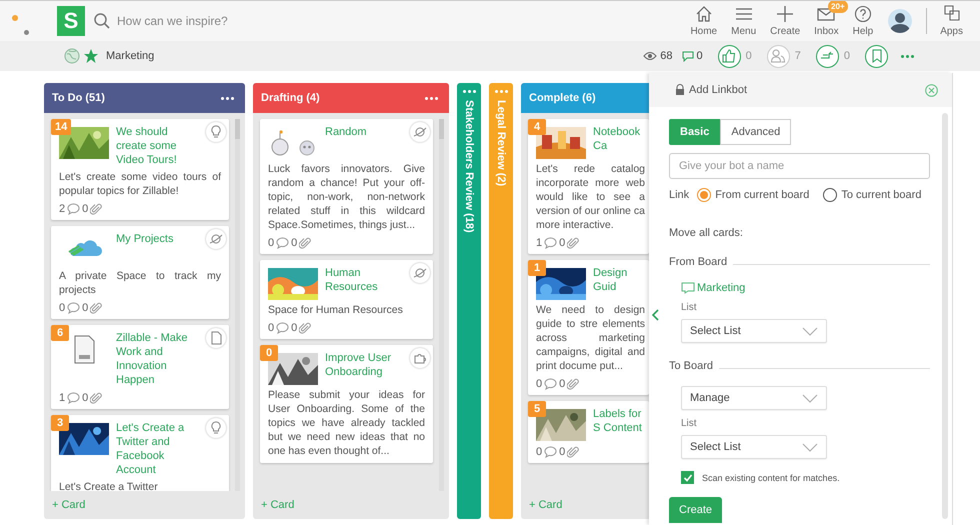 Image resolution: width=980 pixels, height=525 pixels. Describe the element at coordinates (91, 56) in the screenshot. I see `star-icon` at that location.